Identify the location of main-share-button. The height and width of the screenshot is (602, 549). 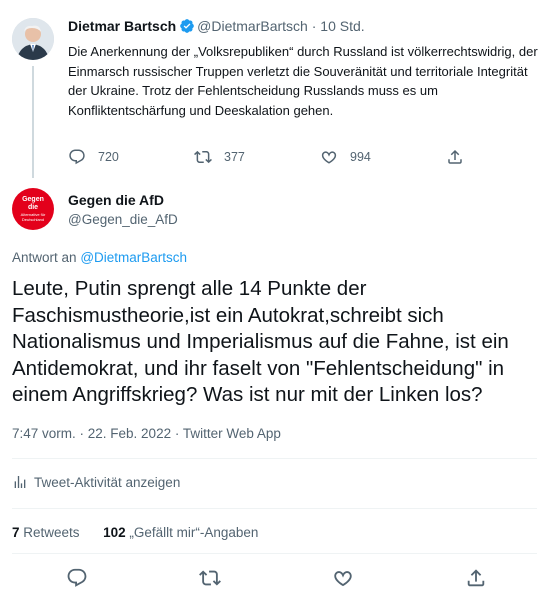
(477, 579).